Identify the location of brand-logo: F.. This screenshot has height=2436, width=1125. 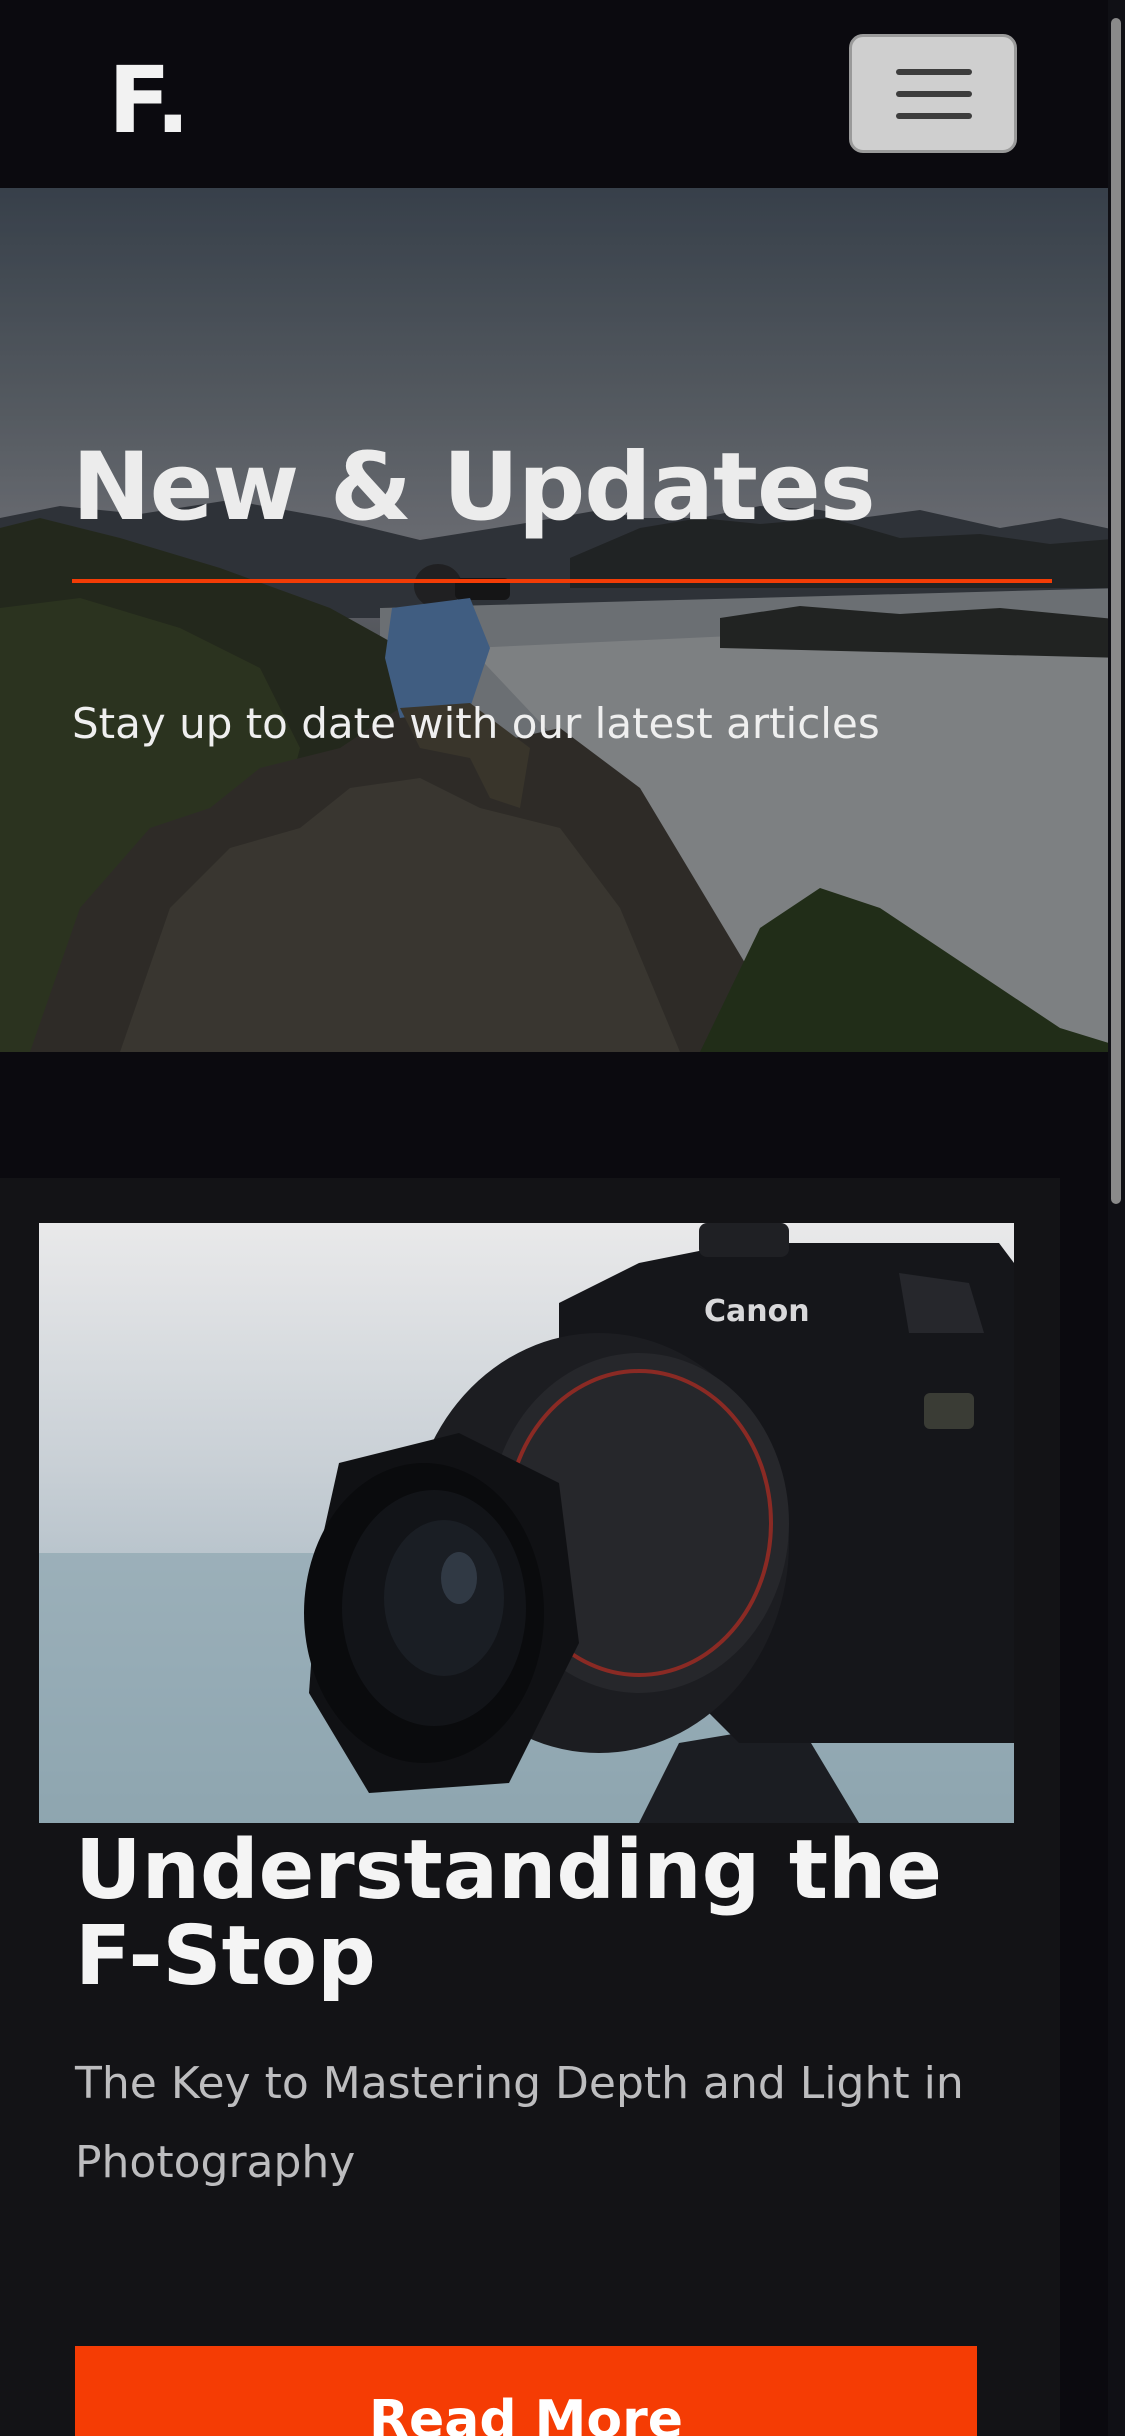
(149, 101).